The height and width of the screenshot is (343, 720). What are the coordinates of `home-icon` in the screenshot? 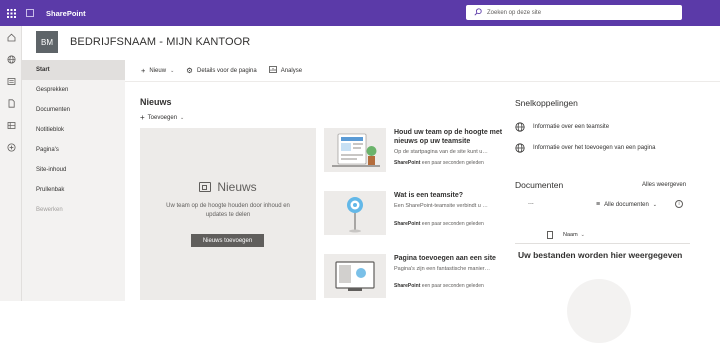 It's located at (11, 37).